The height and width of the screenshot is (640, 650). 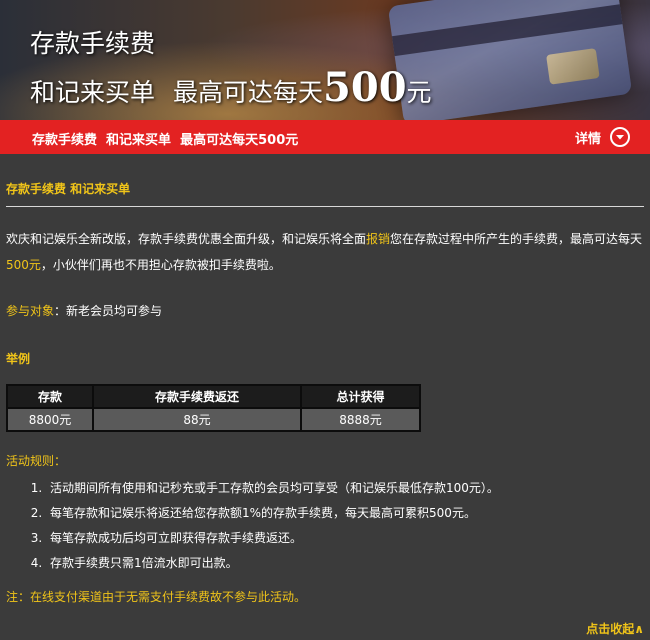 What do you see at coordinates (36, 461) in the screenshot?
I see `rules-title: 活动规则：` at bounding box center [36, 461].